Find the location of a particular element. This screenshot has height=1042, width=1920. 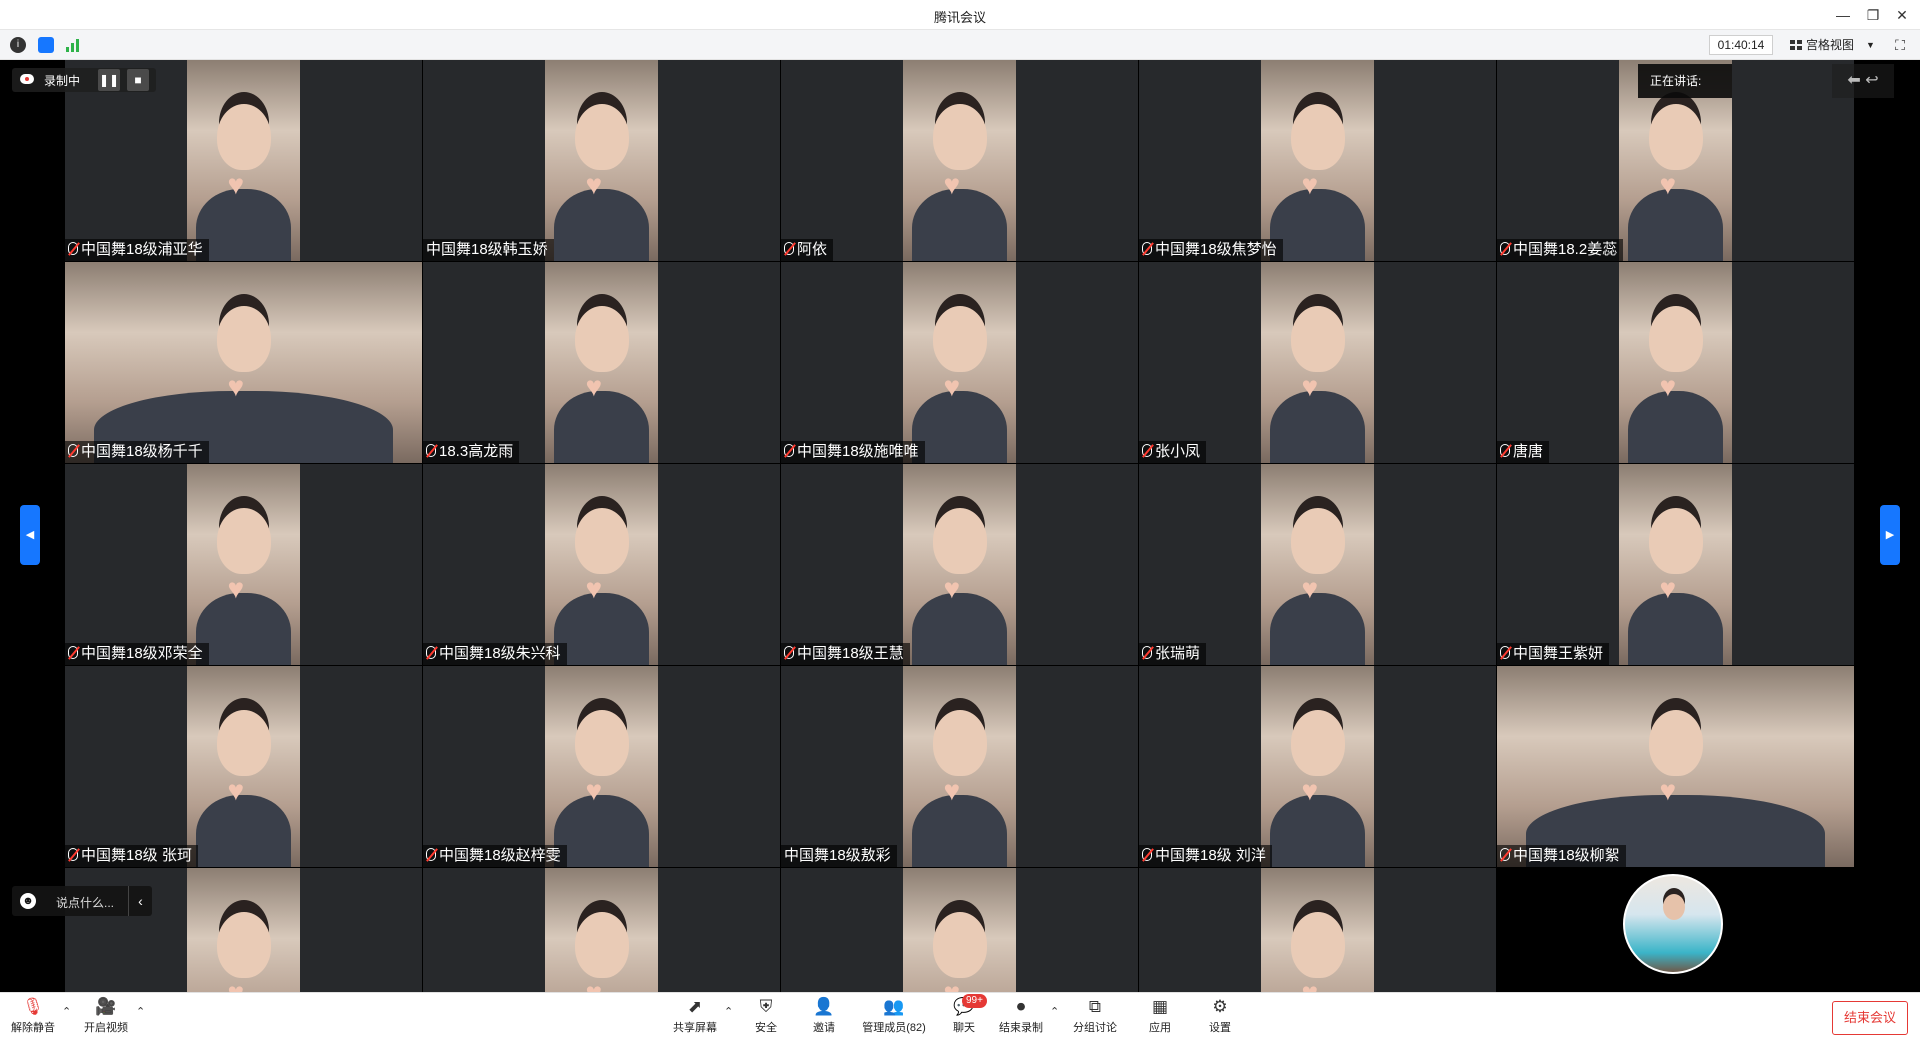

participant-tile: ♥ 张瑞萌 is located at coordinates (1317, 564).